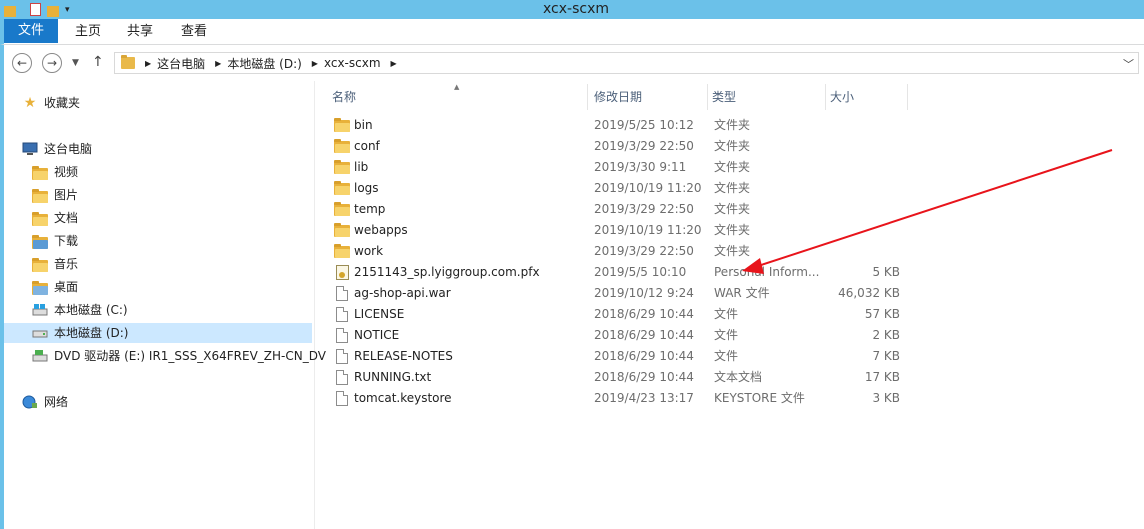 The height and width of the screenshot is (529, 1144). What do you see at coordinates (381, 230) in the screenshot?
I see `file-name: webapps` at bounding box center [381, 230].